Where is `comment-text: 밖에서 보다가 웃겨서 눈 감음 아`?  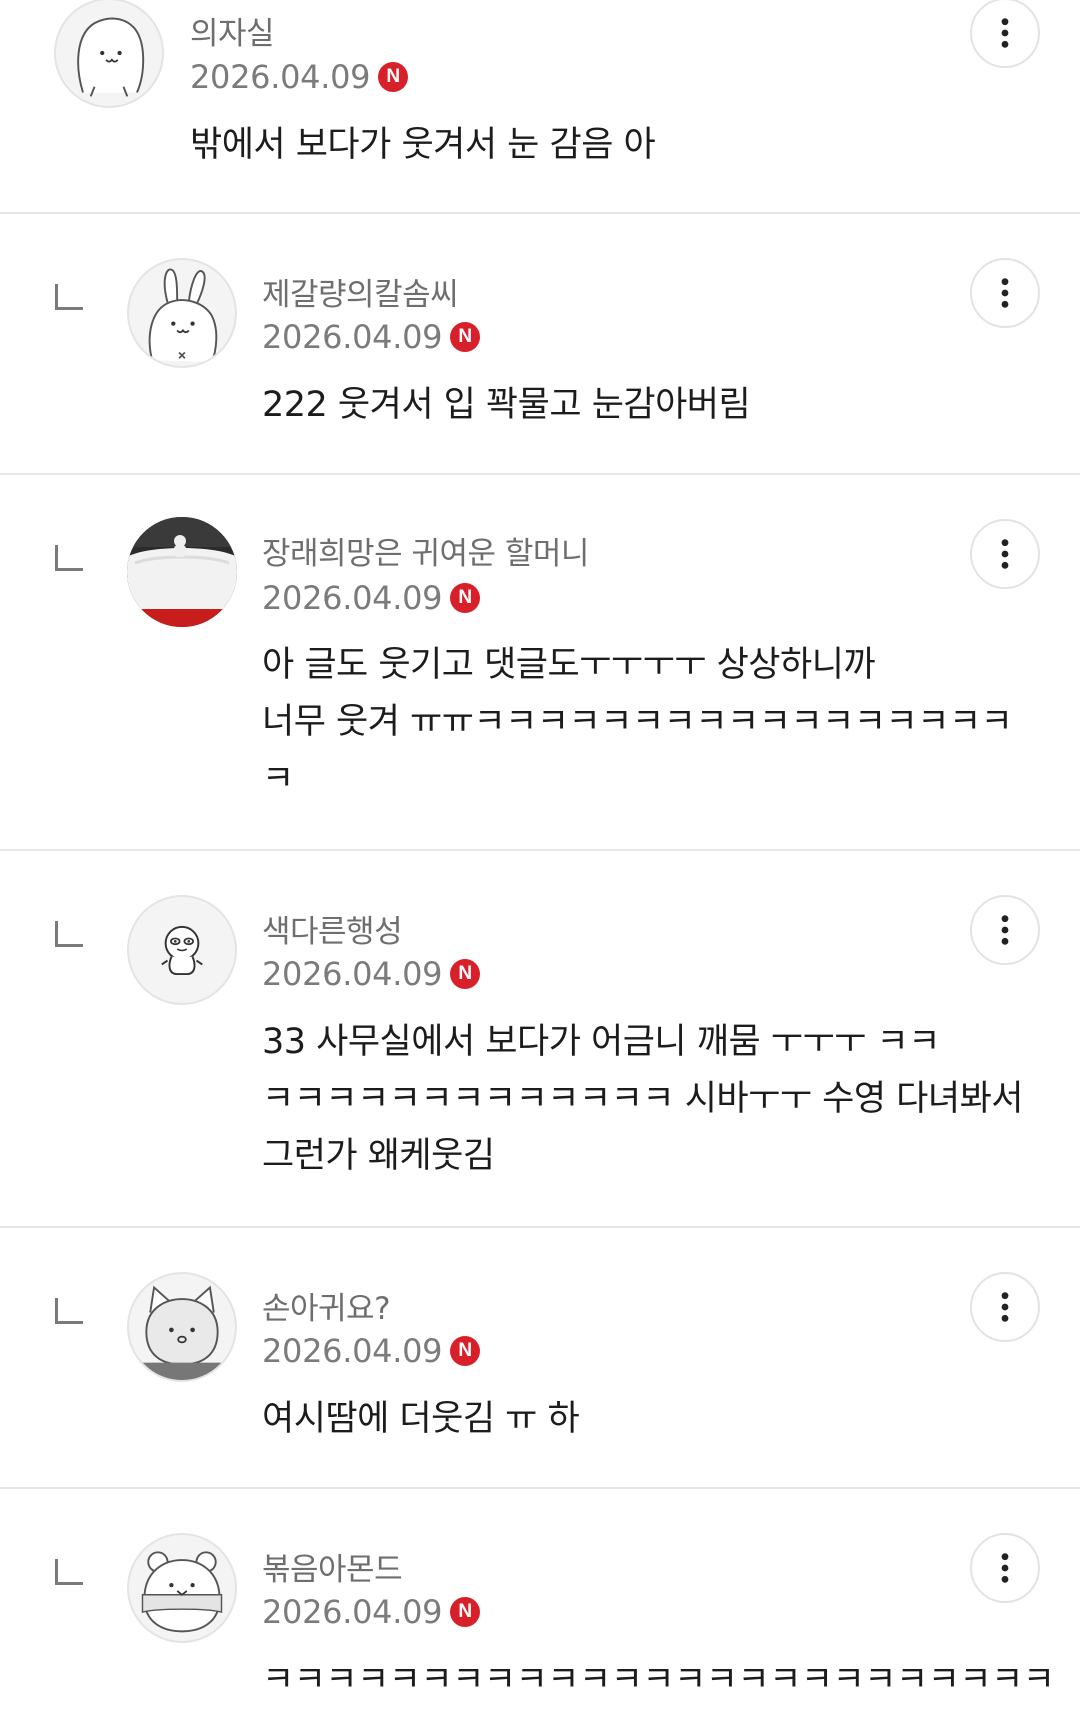
comment-text: 밖에서 보다가 웃겨서 눈 감음 아 is located at coordinates (423, 145).